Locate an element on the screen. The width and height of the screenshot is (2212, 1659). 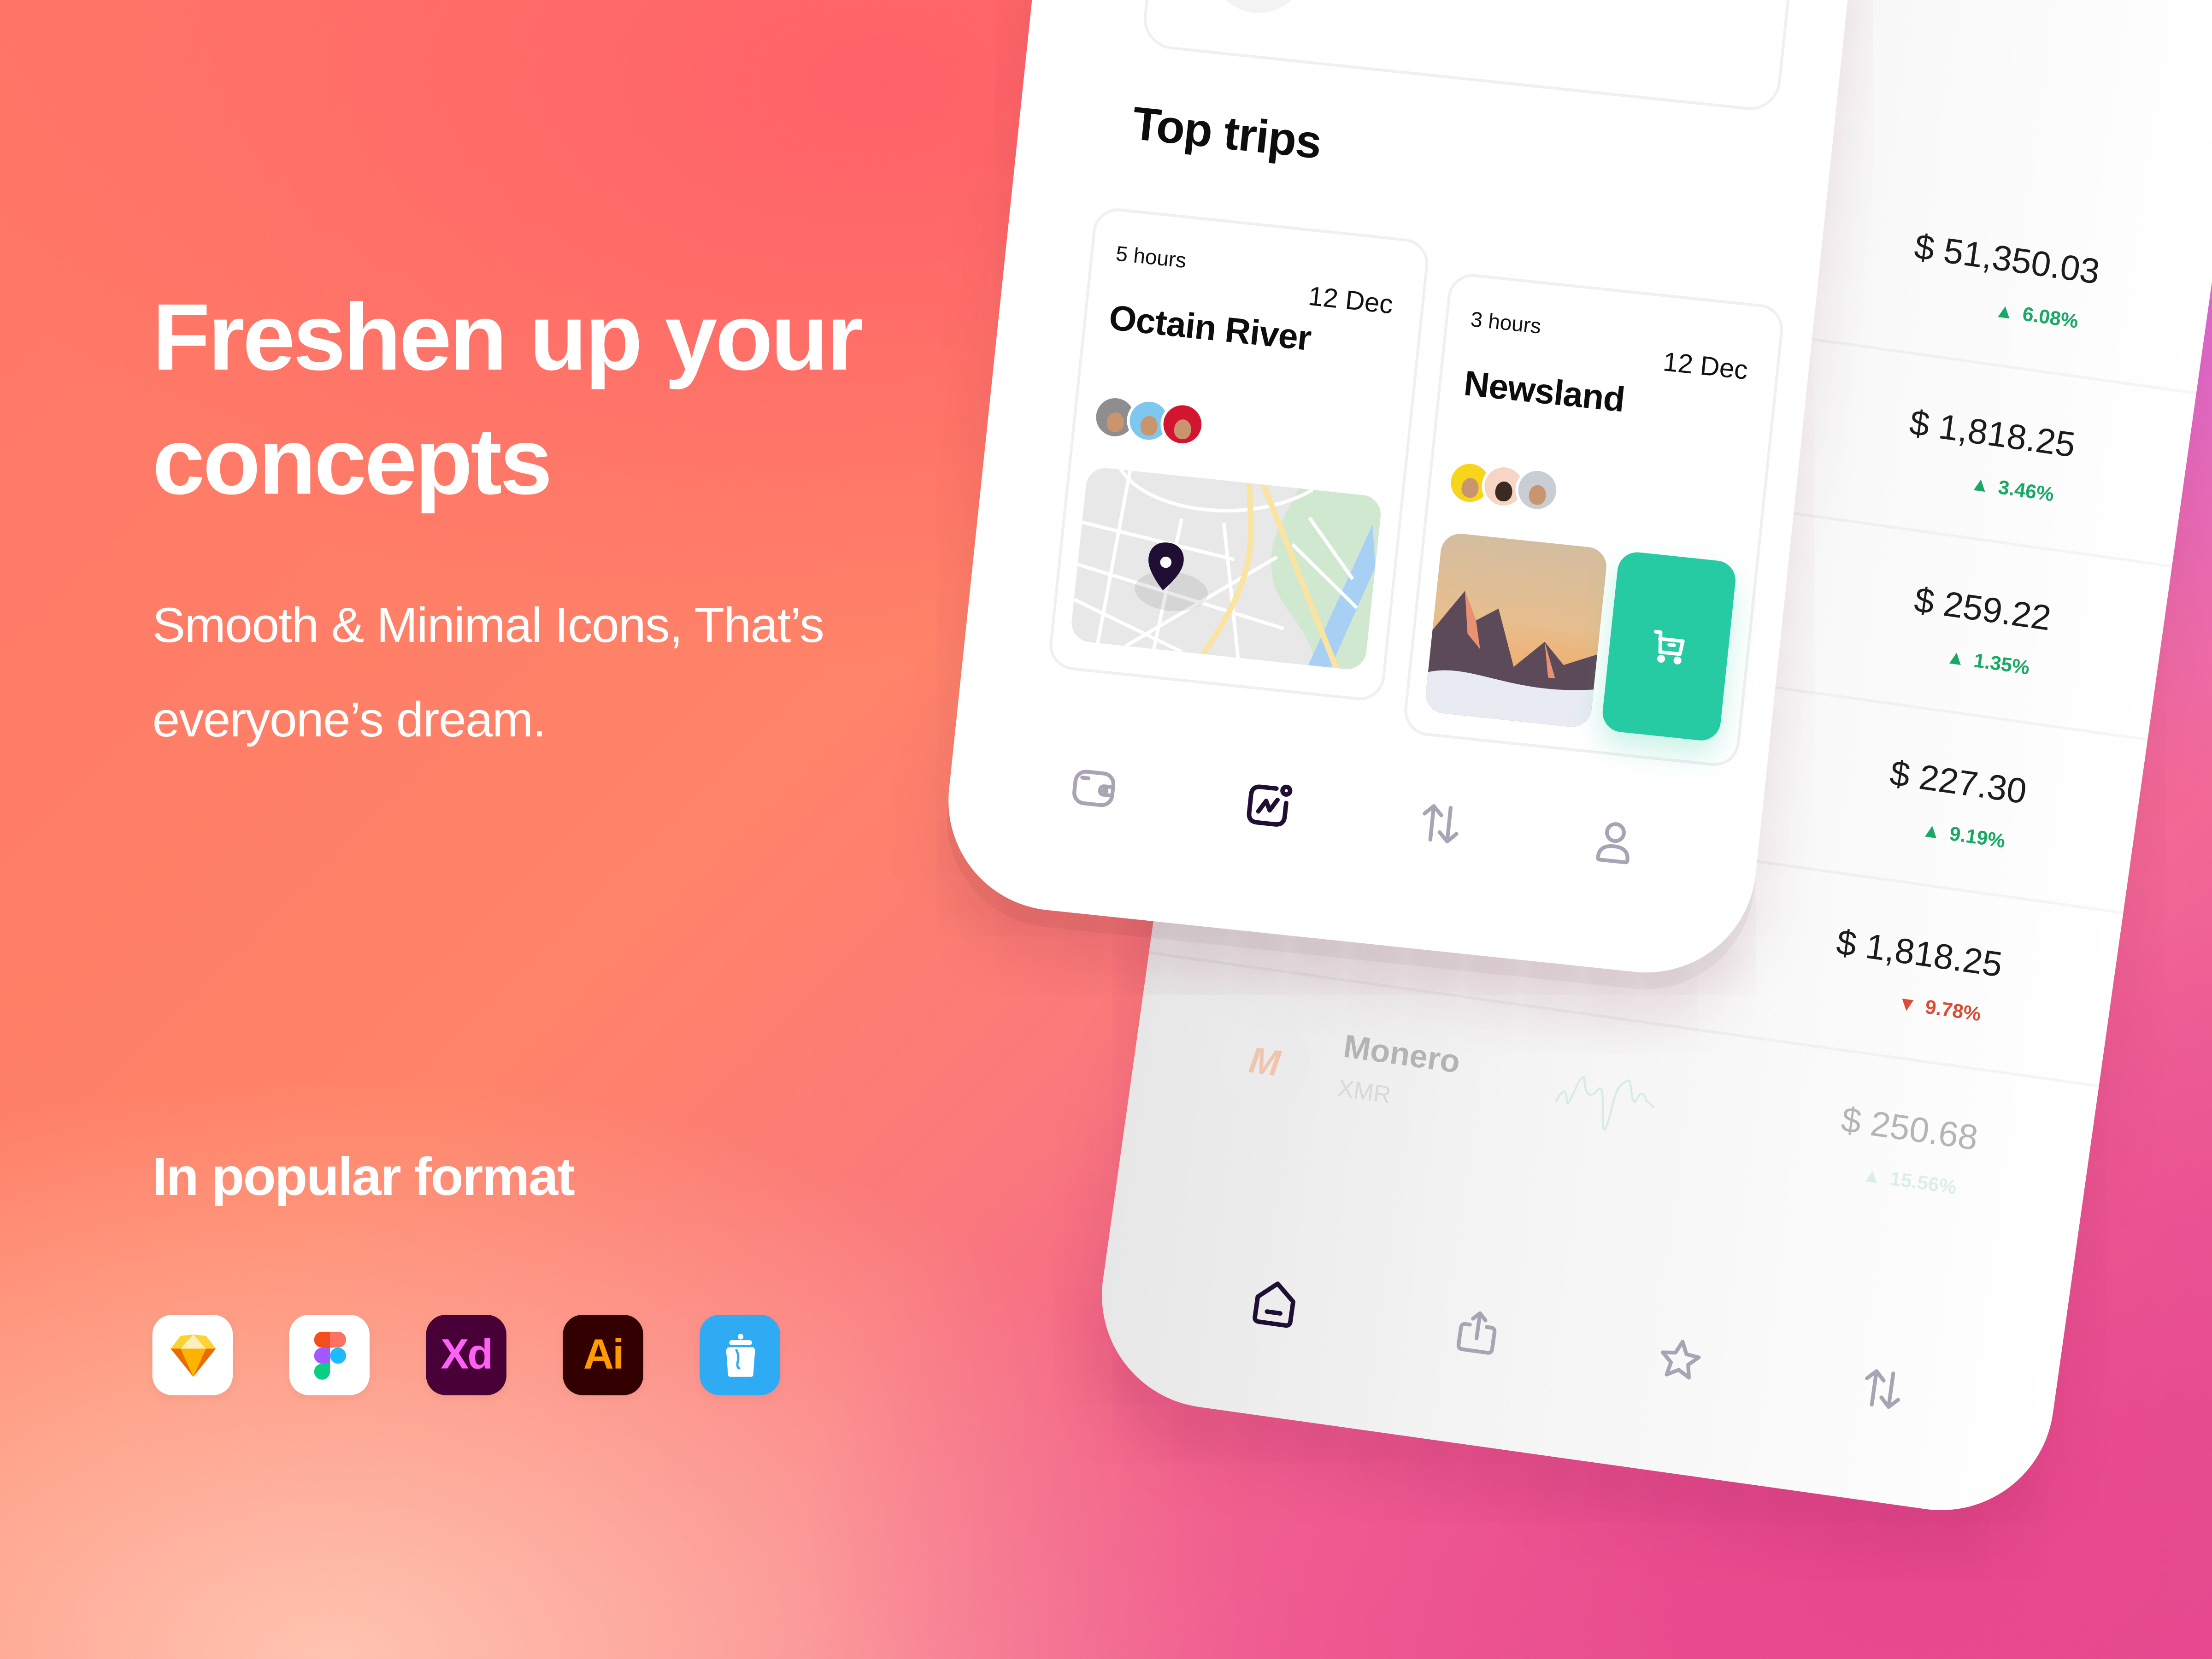
nav-wallet is located at coordinates (1094, 787).